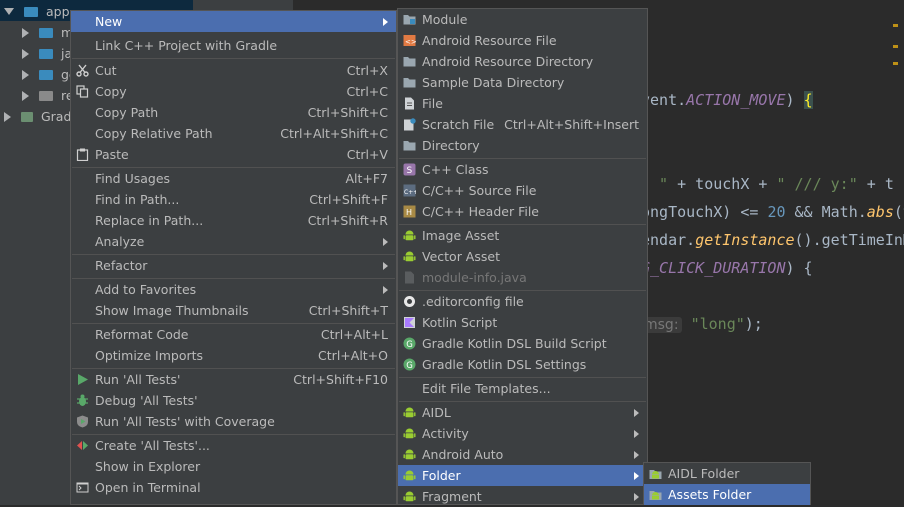  Describe the element at coordinates (522, 211) in the screenshot. I see `new-item-cpp-header-file: H C/C++ Header File` at that location.